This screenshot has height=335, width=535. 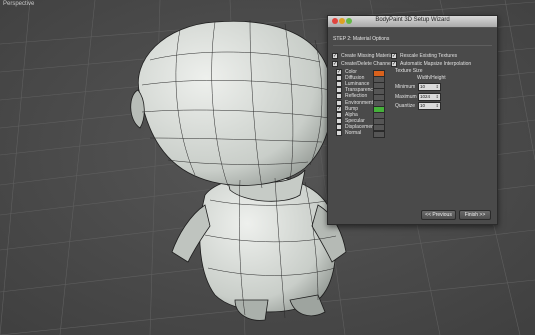 I want to click on channel-color: ✓ Color, so click(x=346, y=72).